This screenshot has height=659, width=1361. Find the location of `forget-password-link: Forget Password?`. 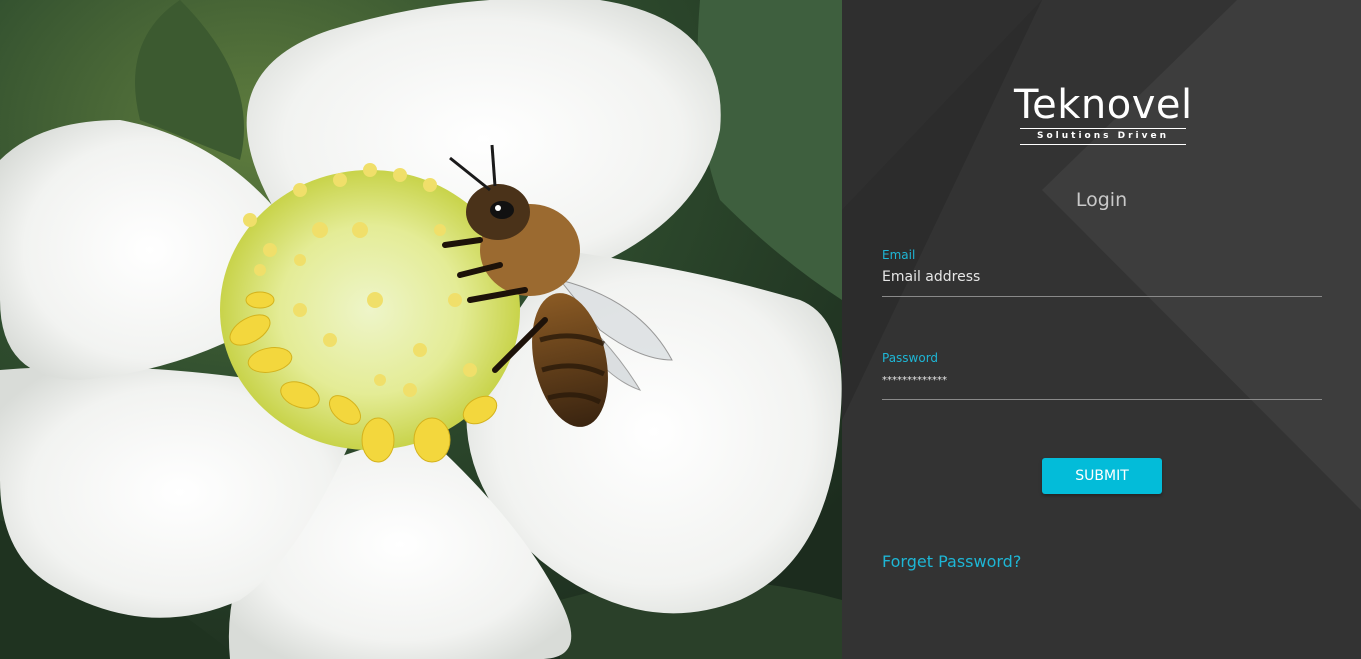

forget-password-link: Forget Password? is located at coordinates (951, 561).